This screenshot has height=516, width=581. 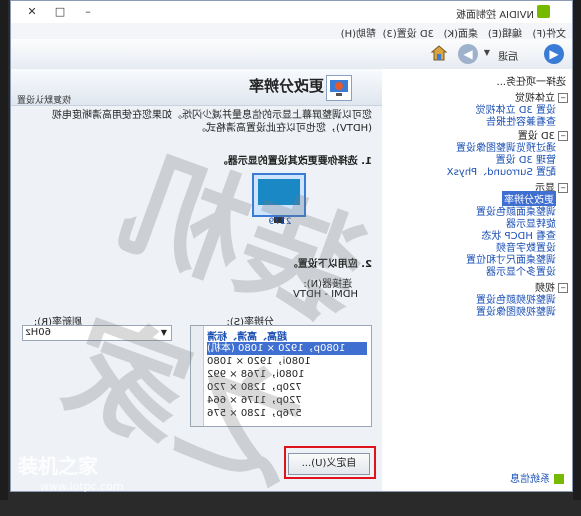 I want to click on refresh-rate-value: 60Hz, so click(x=38, y=332).